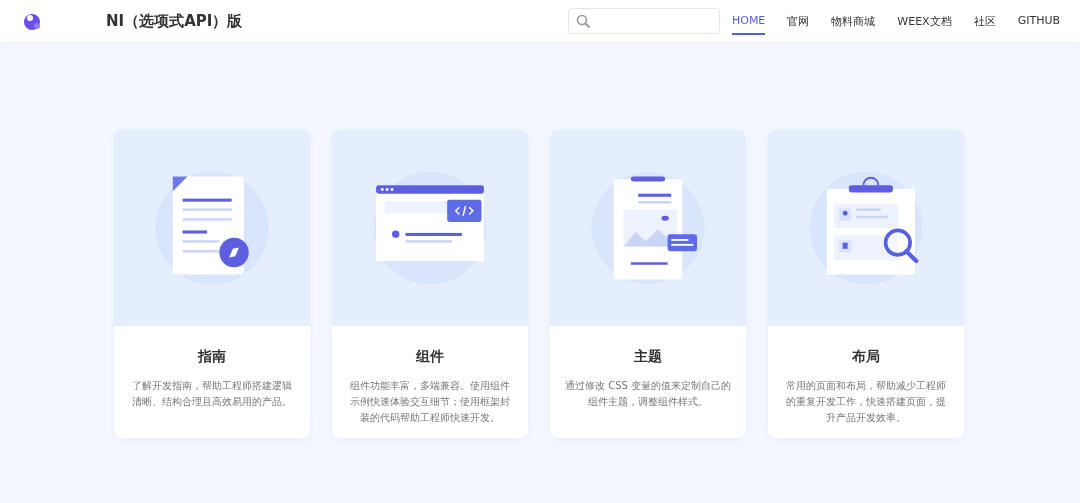 This screenshot has width=1080, height=503. Describe the element at coordinates (212, 357) in the screenshot. I see `card-title: 指南` at that location.